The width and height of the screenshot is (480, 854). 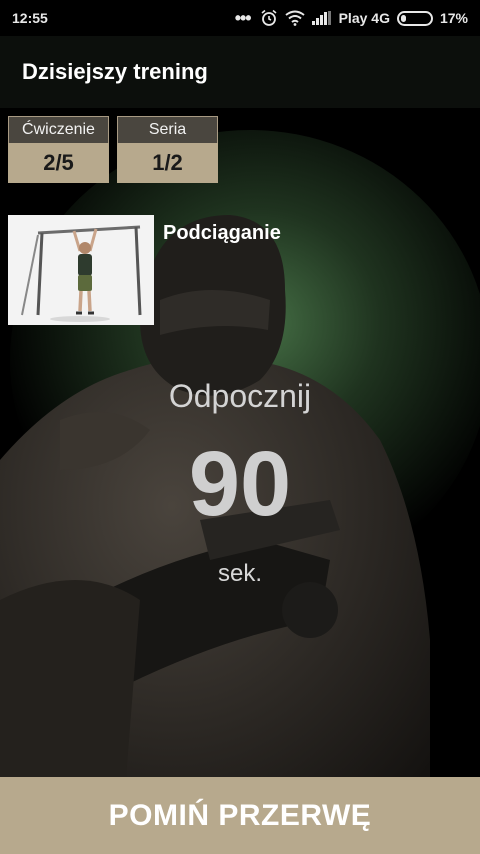 I want to click on skip-break-button: POMIŃ PRZERWĘ, so click(x=240, y=815).